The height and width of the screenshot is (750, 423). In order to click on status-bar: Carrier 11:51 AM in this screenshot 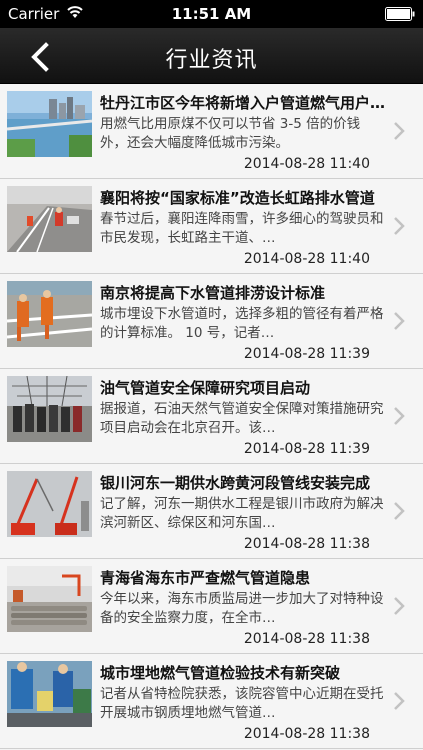, I will do `click(211, 14)`.